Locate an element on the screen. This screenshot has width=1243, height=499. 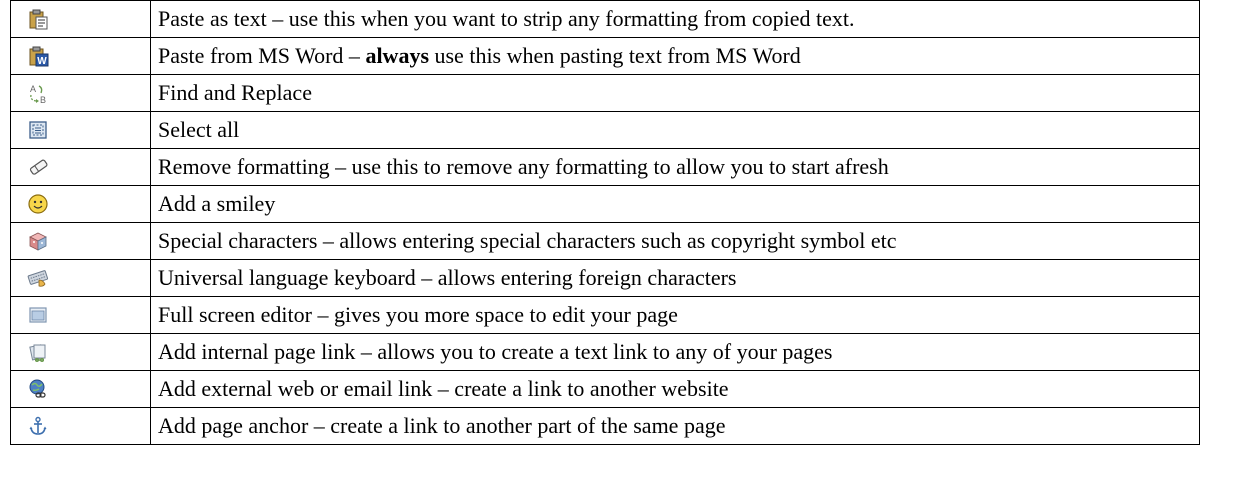
icon-cell: W is located at coordinates (80, 56).